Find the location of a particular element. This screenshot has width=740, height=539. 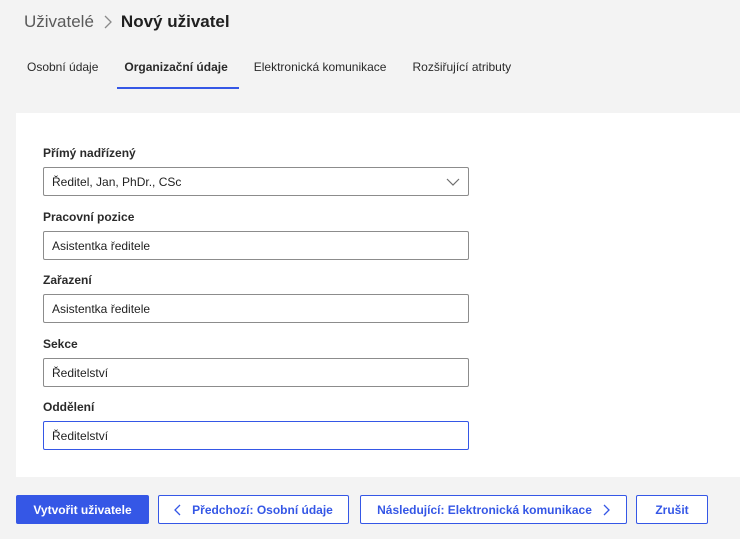

section-value: Ředitelství is located at coordinates (80, 372).